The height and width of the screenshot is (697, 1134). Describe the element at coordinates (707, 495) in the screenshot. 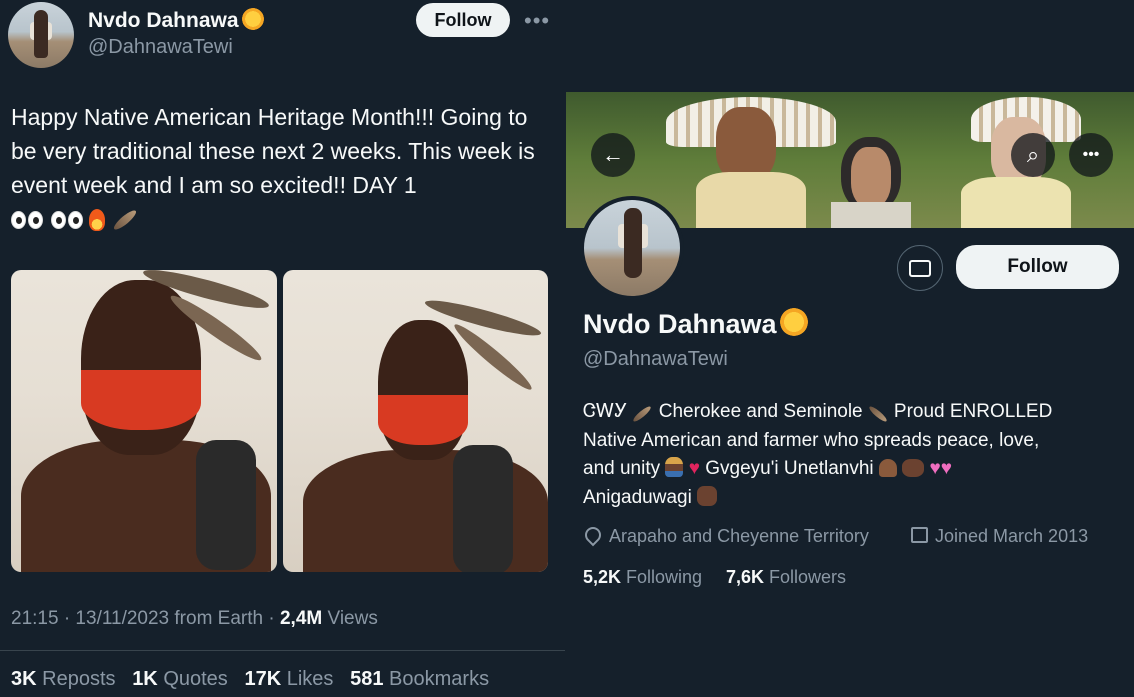

I see `raised-fist-icon` at that location.